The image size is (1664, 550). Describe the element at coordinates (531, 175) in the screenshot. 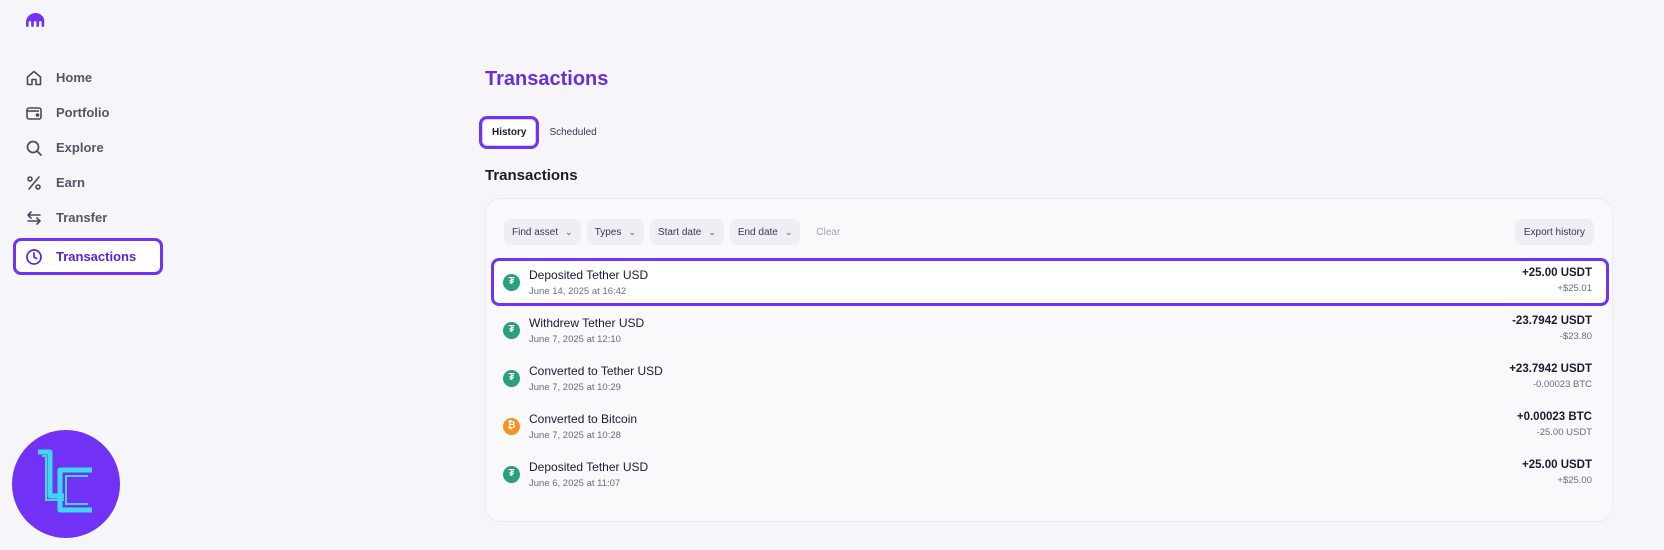

I see `section-title: Transactions` at that location.